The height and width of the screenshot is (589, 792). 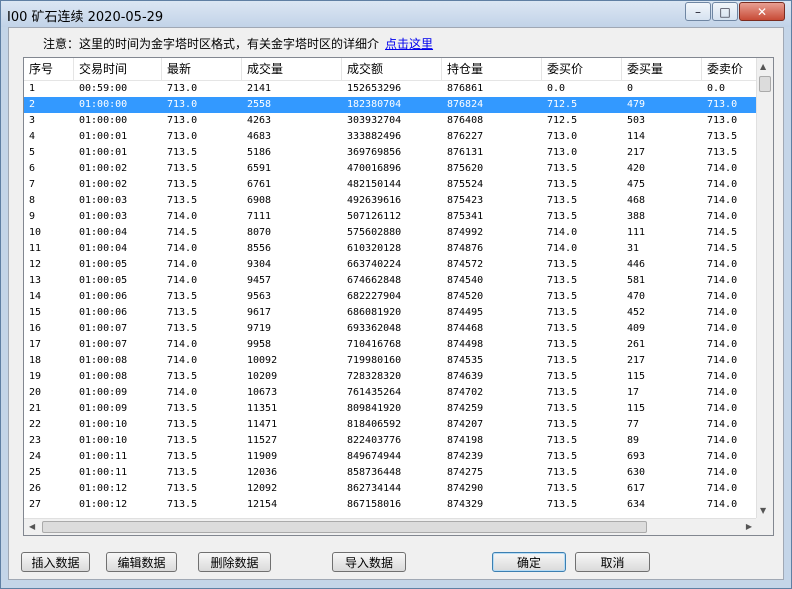 I want to click on table-cell: 874290, so click(x=465, y=488).